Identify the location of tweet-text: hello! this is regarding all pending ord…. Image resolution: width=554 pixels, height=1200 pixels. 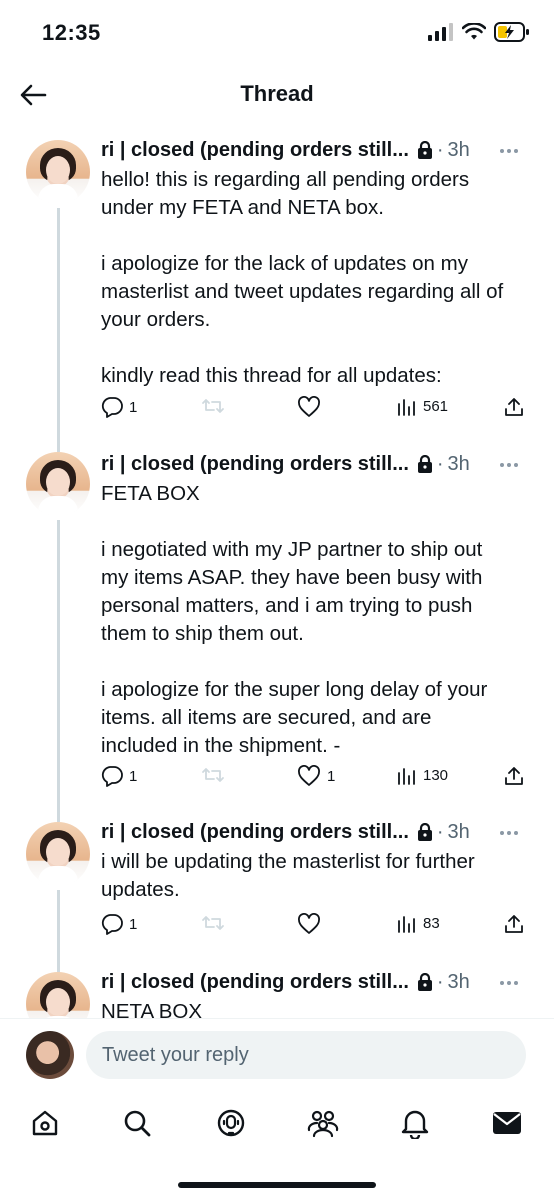
(302, 277).